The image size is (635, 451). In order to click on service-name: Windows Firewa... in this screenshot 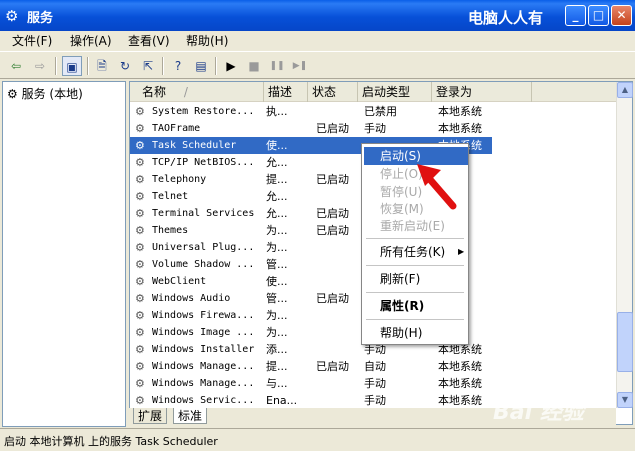, I will do `click(203, 315)`.